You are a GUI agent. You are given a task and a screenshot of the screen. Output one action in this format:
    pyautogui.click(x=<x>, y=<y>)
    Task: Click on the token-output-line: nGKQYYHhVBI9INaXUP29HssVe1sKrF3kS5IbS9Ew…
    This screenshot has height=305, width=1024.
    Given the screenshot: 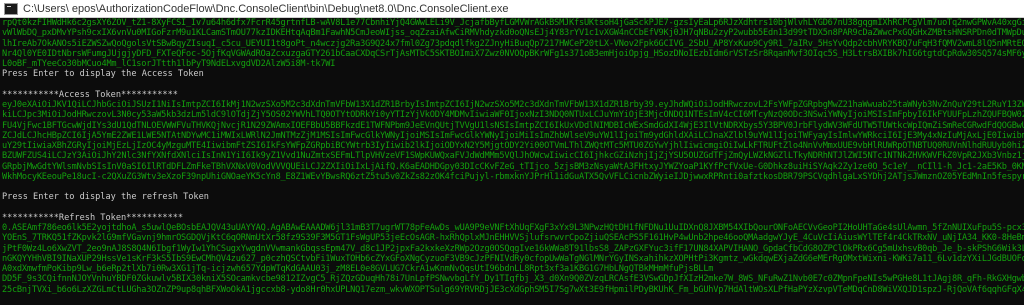 What is the action you would take?
    pyautogui.click(x=513, y=258)
    